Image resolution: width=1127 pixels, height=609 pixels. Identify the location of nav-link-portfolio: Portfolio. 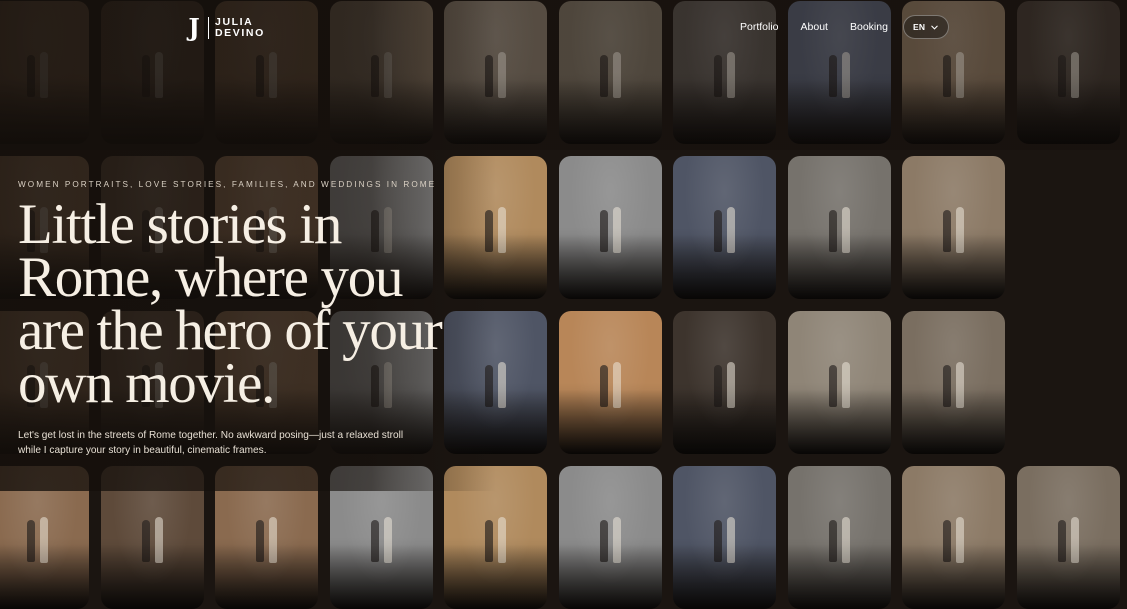
(759, 27).